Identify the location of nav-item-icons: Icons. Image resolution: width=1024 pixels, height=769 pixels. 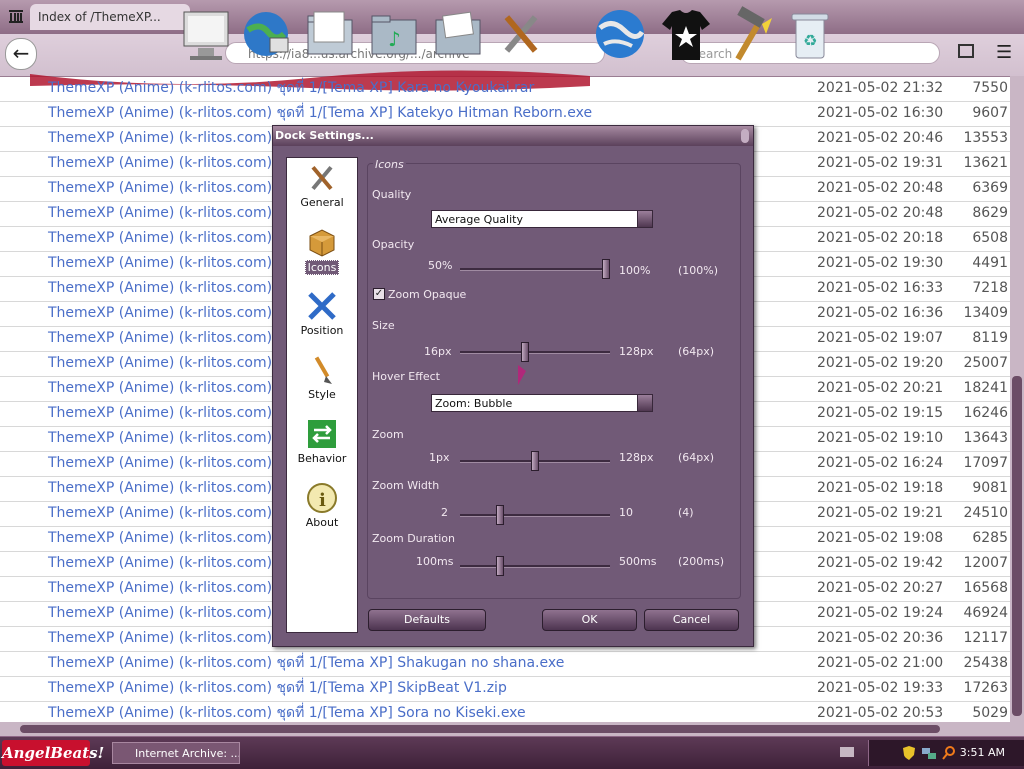
(322, 256).